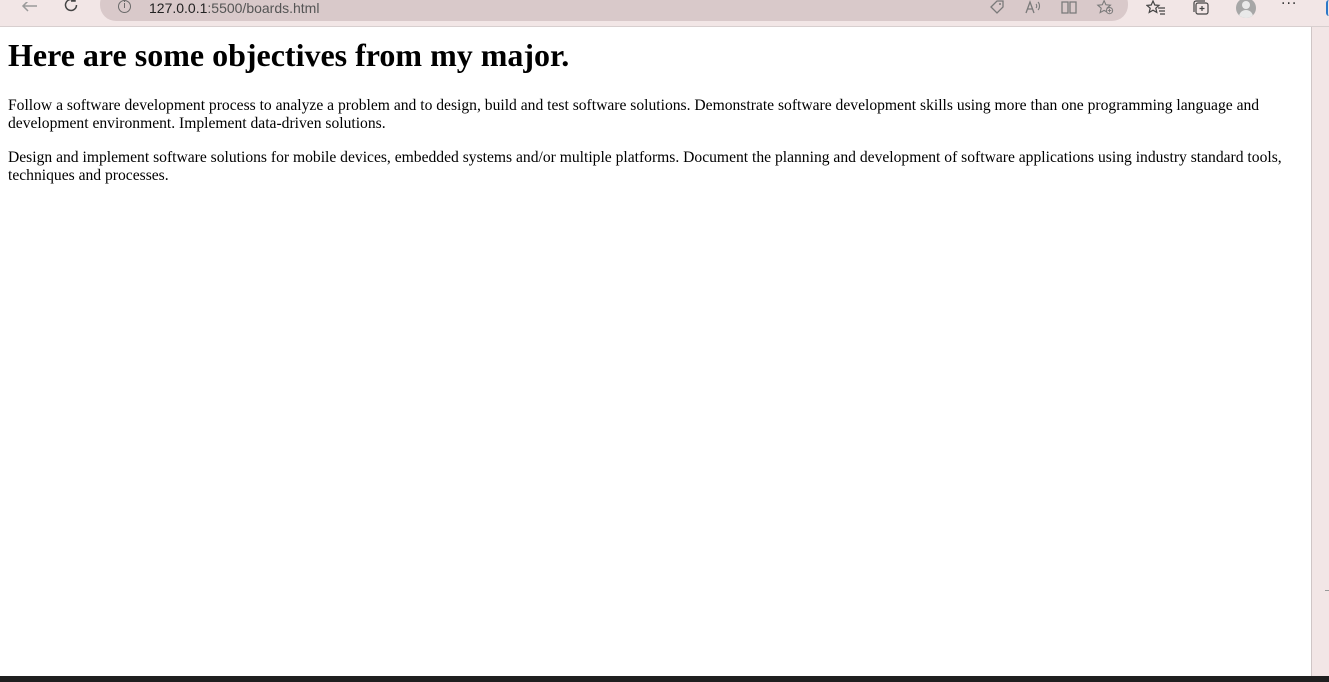  What do you see at coordinates (289, 55) in the screenshot?
I see `page-title: Here are some objectives from my major.` at bounding box center [289, 55].